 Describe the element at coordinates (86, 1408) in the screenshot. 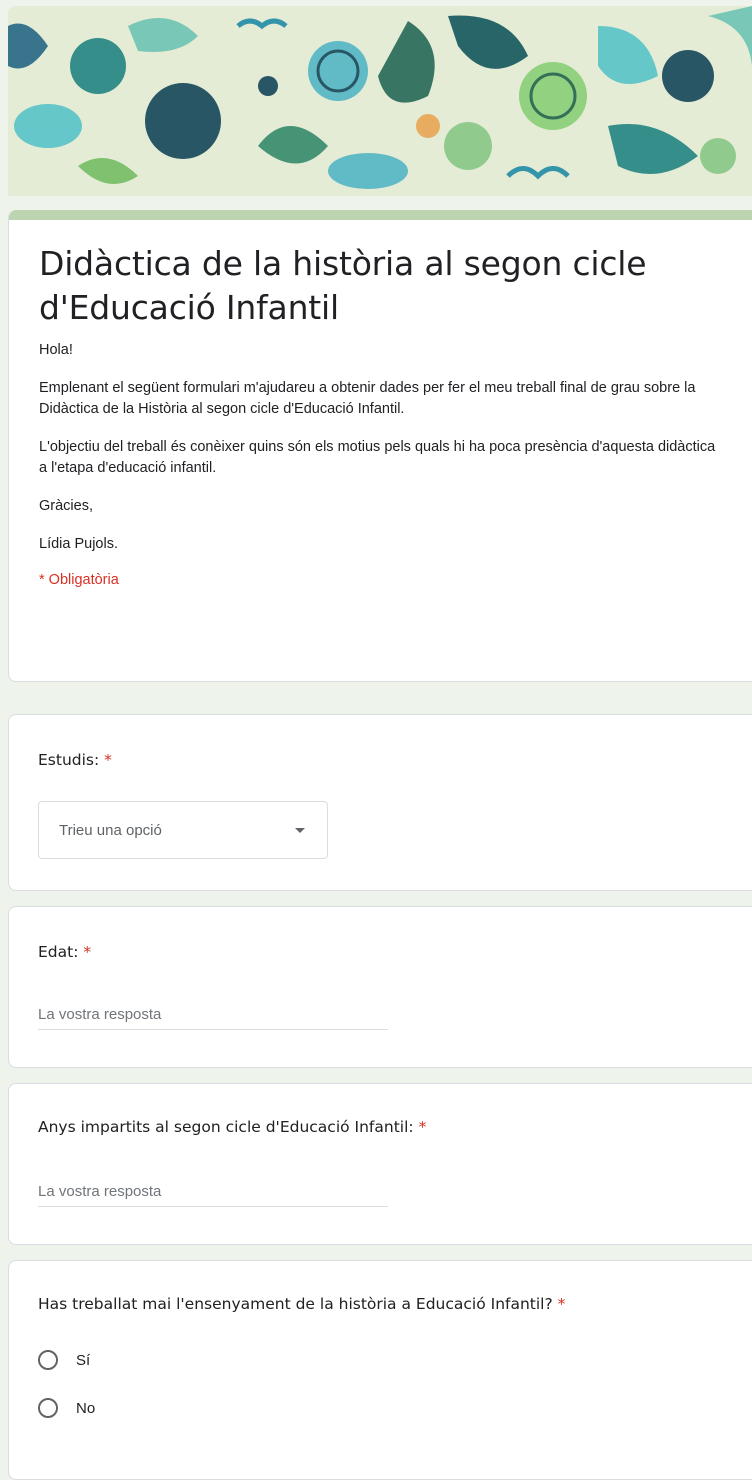

I see `radio-label: No` at that location.